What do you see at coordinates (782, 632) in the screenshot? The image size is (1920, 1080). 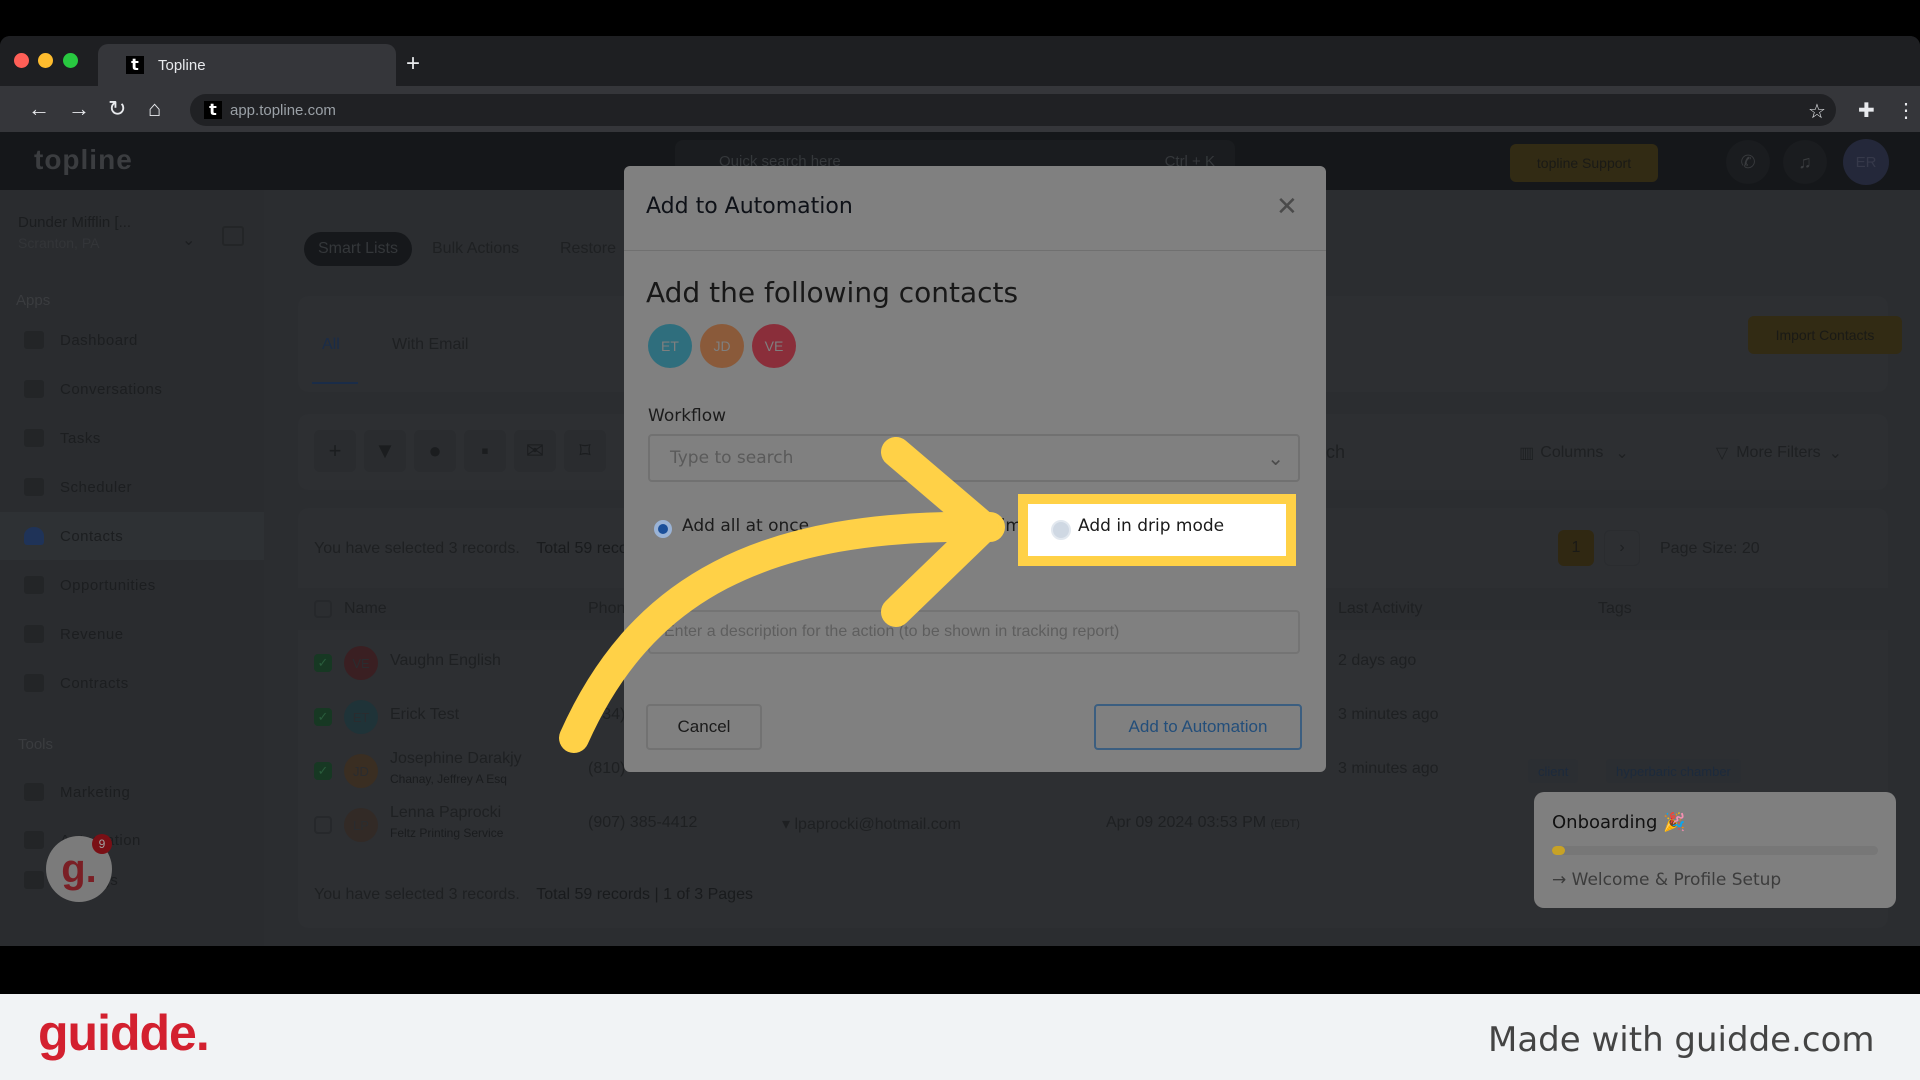 I see `arrow-curve` at bounding box center [782, 632].